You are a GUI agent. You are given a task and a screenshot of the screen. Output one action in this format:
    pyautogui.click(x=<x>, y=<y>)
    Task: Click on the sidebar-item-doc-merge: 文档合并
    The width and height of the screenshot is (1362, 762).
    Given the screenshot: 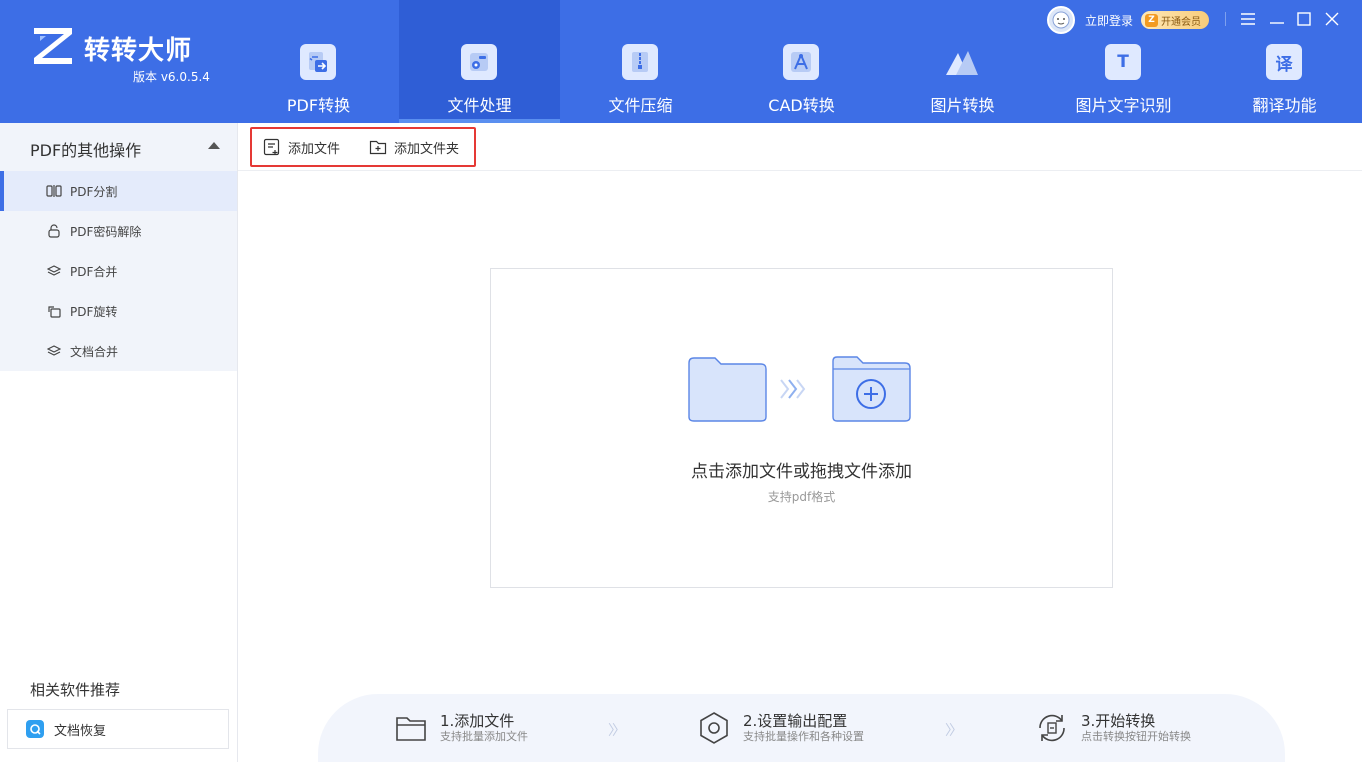 What is the action you would take?
    pyautogui.click(x=118, y=351)
    